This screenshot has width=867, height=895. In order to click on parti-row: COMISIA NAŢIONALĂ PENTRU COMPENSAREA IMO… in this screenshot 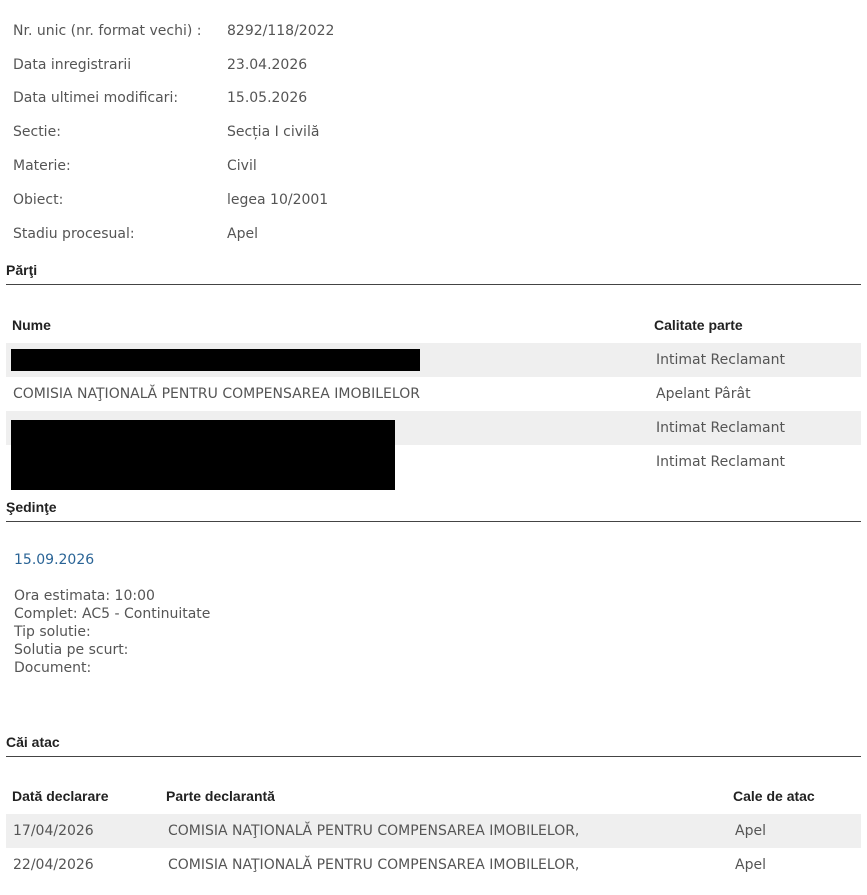, I will do `click(433, 394)`.